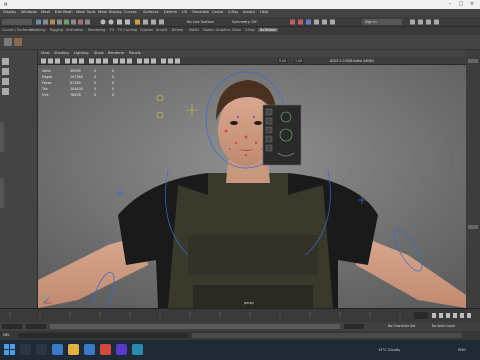 The image size is (480, 360). I want to click on menu-windows: Windows, so click(29, 12).